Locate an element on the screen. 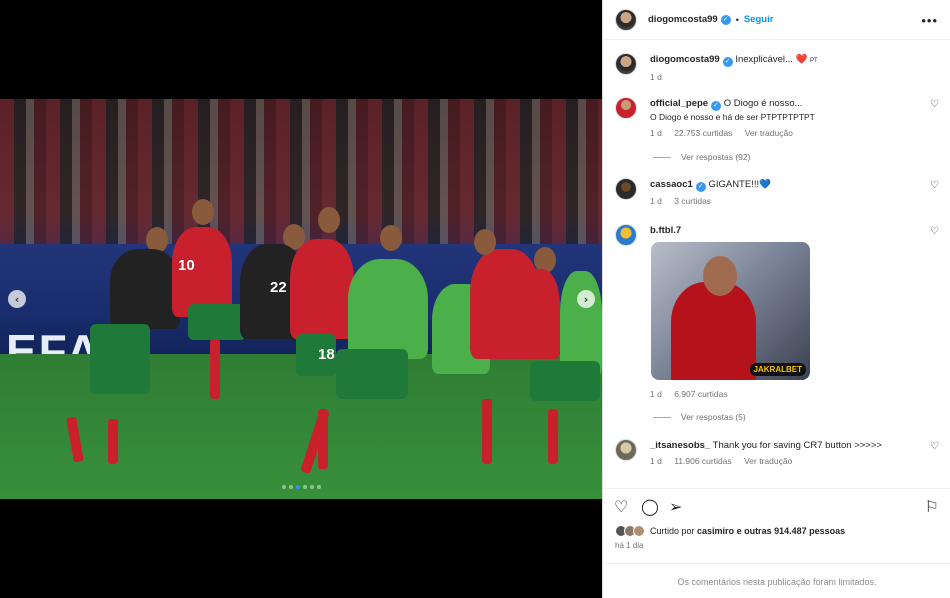 The height and width of the screenshot is (598, 950). comment-username: _itsanesobs_ is located at coordinates (680, 445).